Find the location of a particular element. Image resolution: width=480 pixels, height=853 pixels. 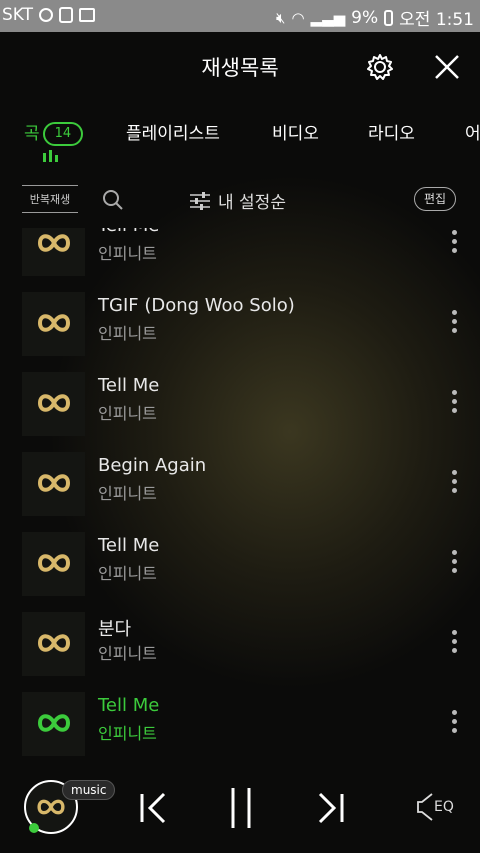

tab-video: 비디오 is located at coordinates (295, 131).